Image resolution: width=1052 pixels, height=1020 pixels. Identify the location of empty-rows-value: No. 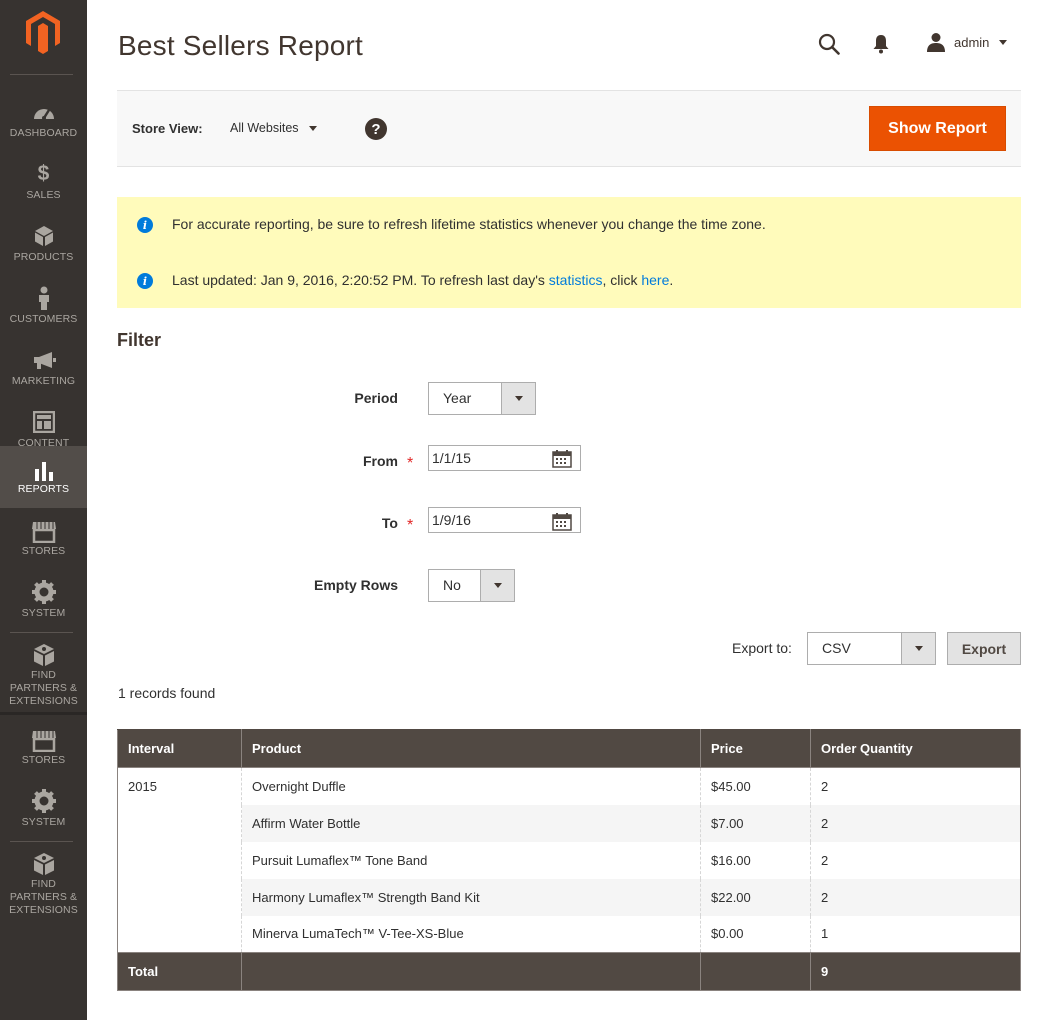
(452, 585).